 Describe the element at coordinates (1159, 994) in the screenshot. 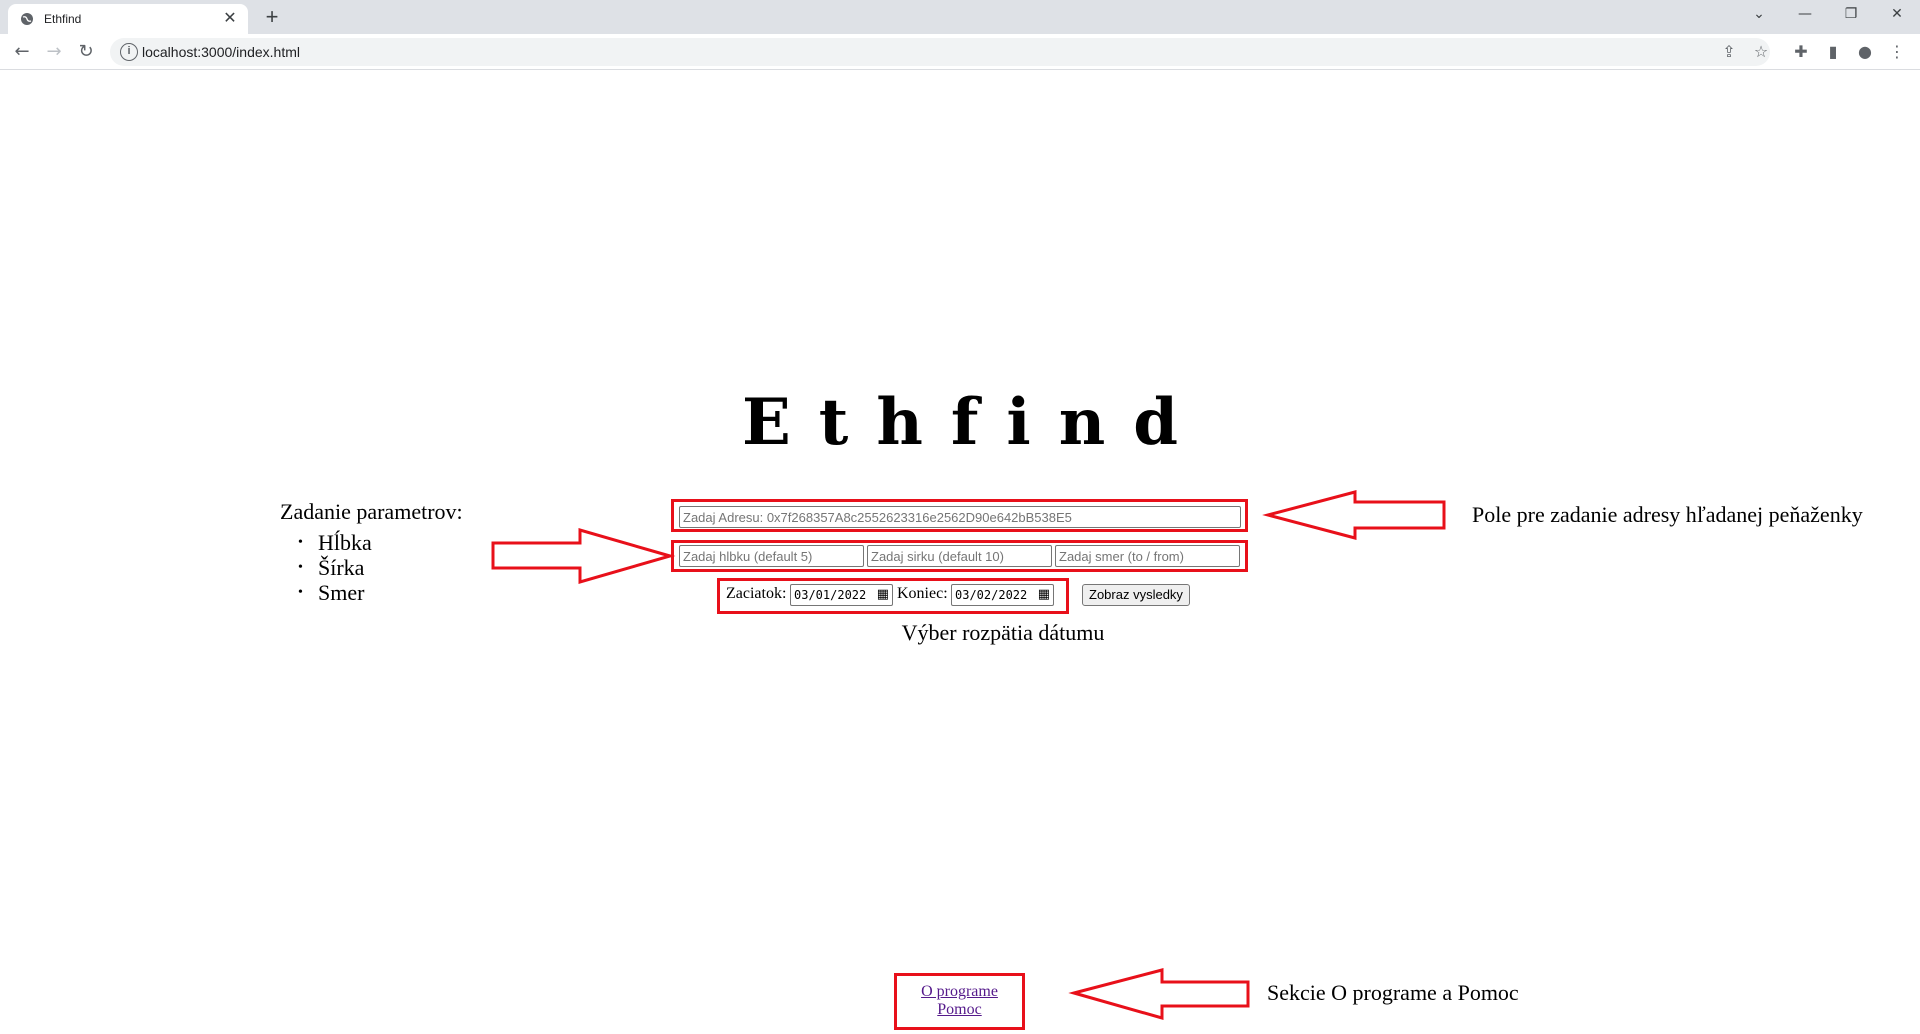

I see `arrow-to-sections-icon` at that location.